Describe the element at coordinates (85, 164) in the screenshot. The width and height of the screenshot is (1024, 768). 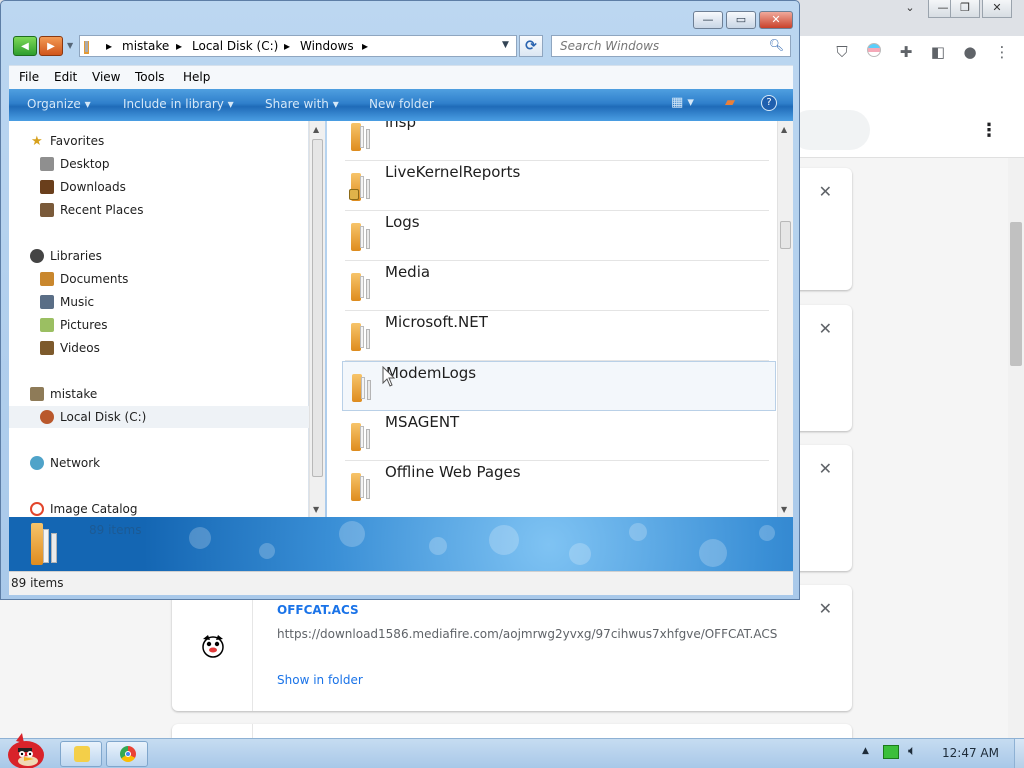
I see `nav-desktop: Desktop` at that location.